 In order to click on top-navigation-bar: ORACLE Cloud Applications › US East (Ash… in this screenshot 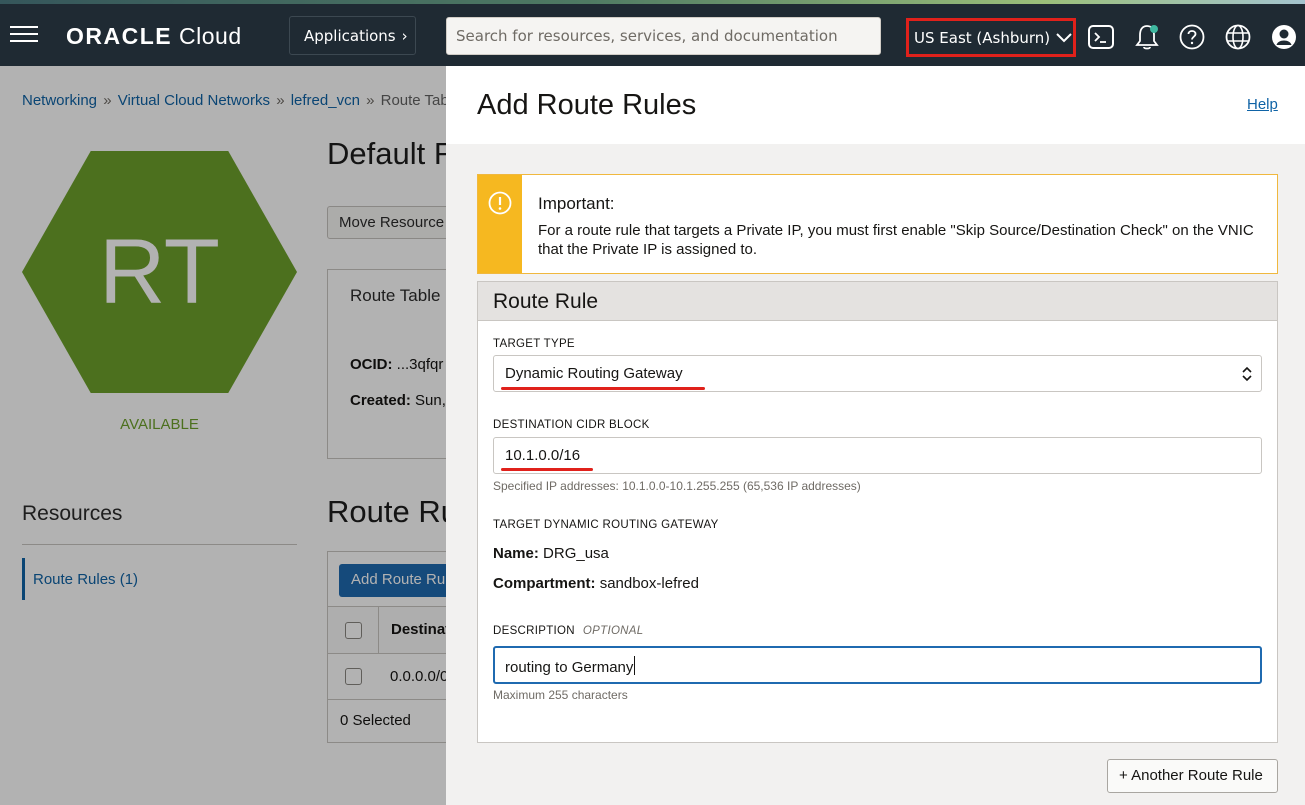, I will do `click(652, 35)`.